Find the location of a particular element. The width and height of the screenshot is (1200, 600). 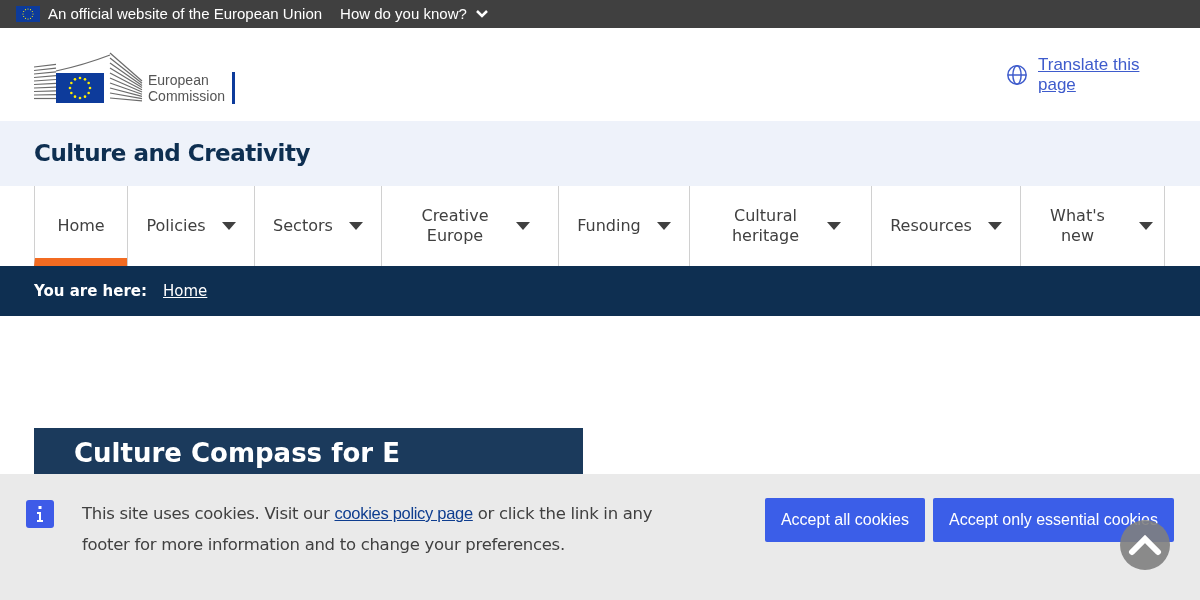

eu-flag-icon is located at coordinates (28, 14).